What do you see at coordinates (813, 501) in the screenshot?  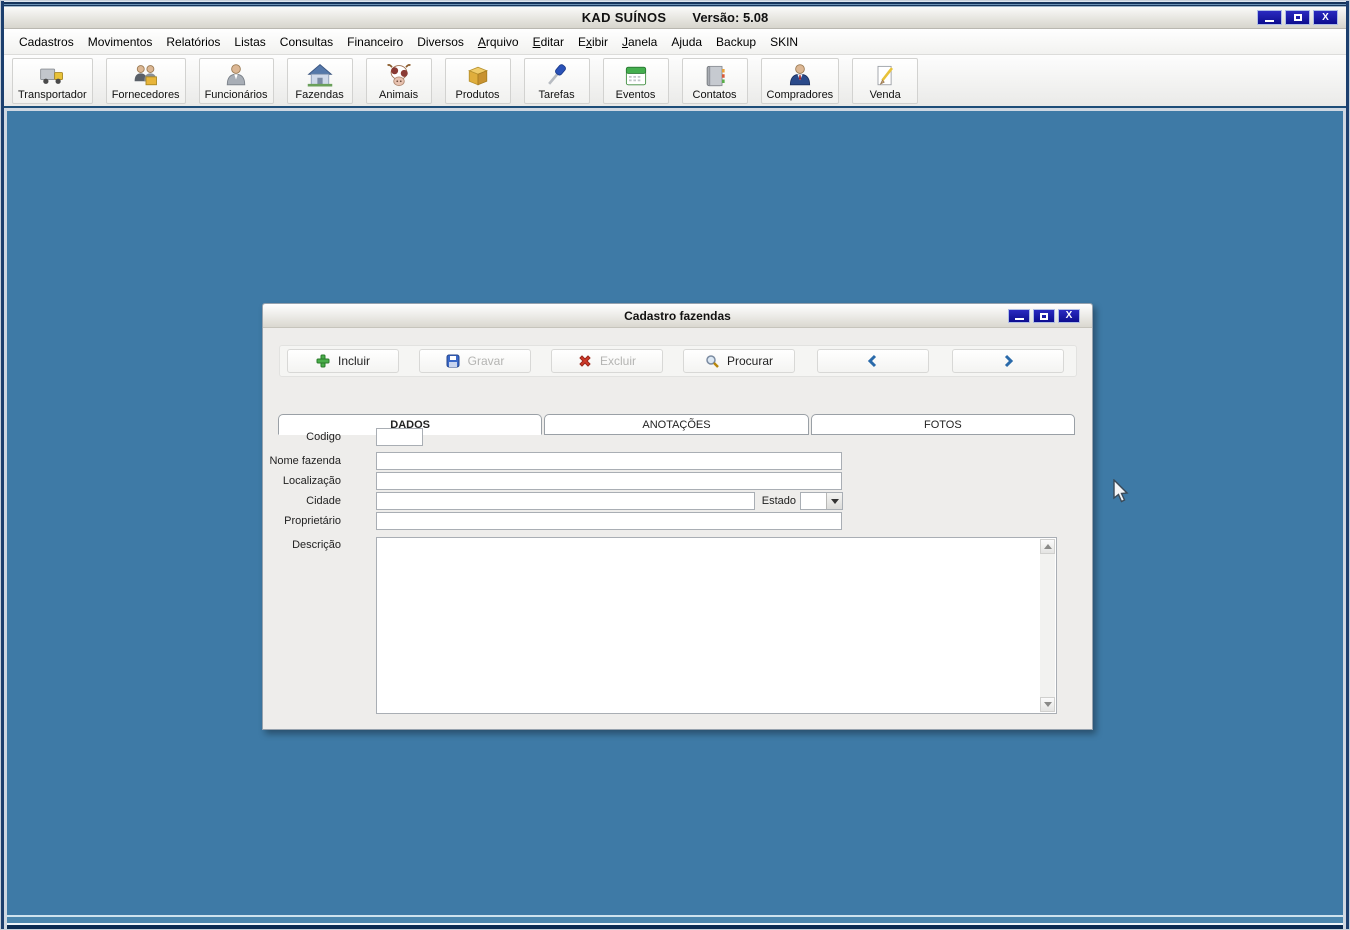 I see `estado-value` at bounding box center [813, 501].